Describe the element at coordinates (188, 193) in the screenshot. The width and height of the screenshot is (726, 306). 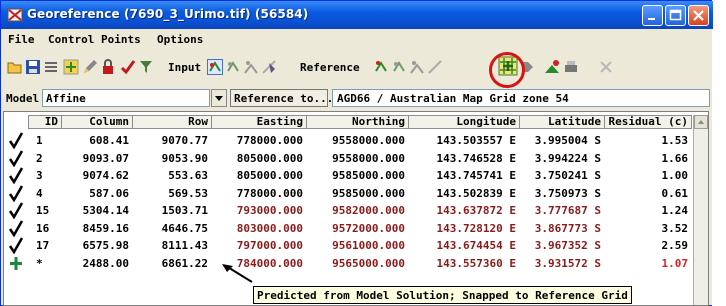
I see `cell-row: 569.53` at that location.